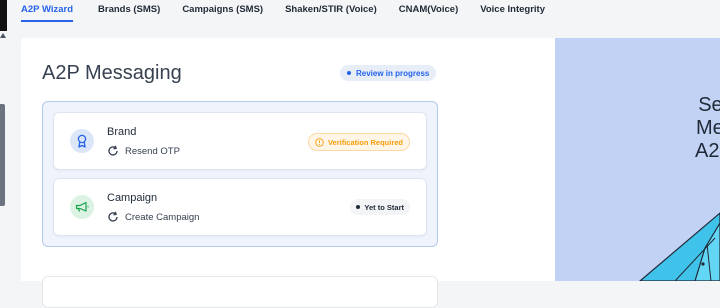  I want to click on yet-to-start-badge: Yet to Start, so click(380, 207).